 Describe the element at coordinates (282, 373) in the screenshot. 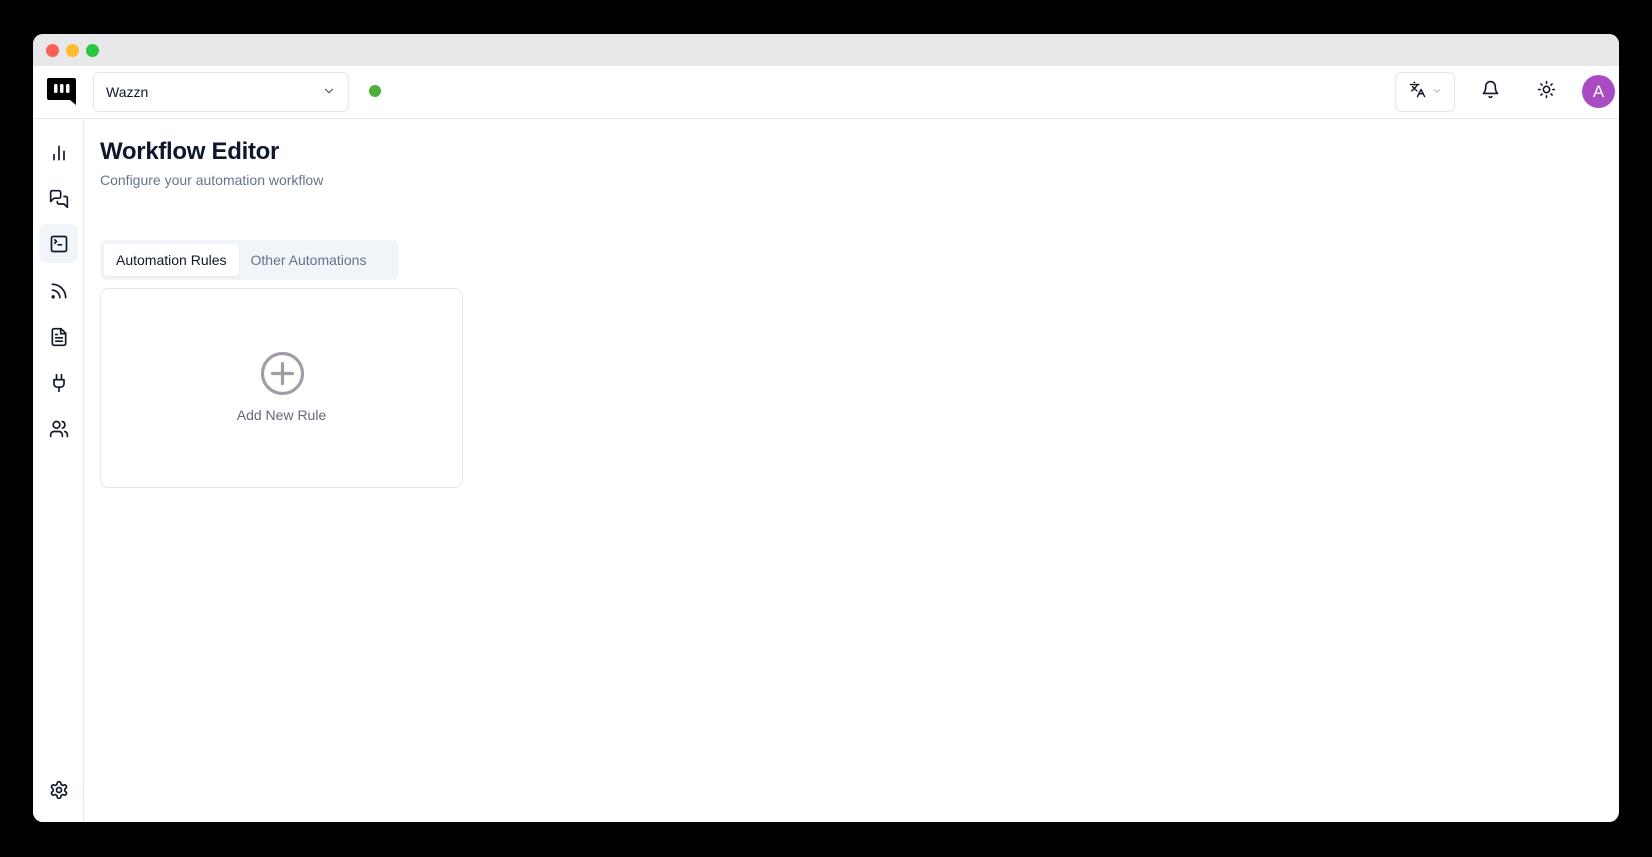

I see `plus-circle-icon` at that location.